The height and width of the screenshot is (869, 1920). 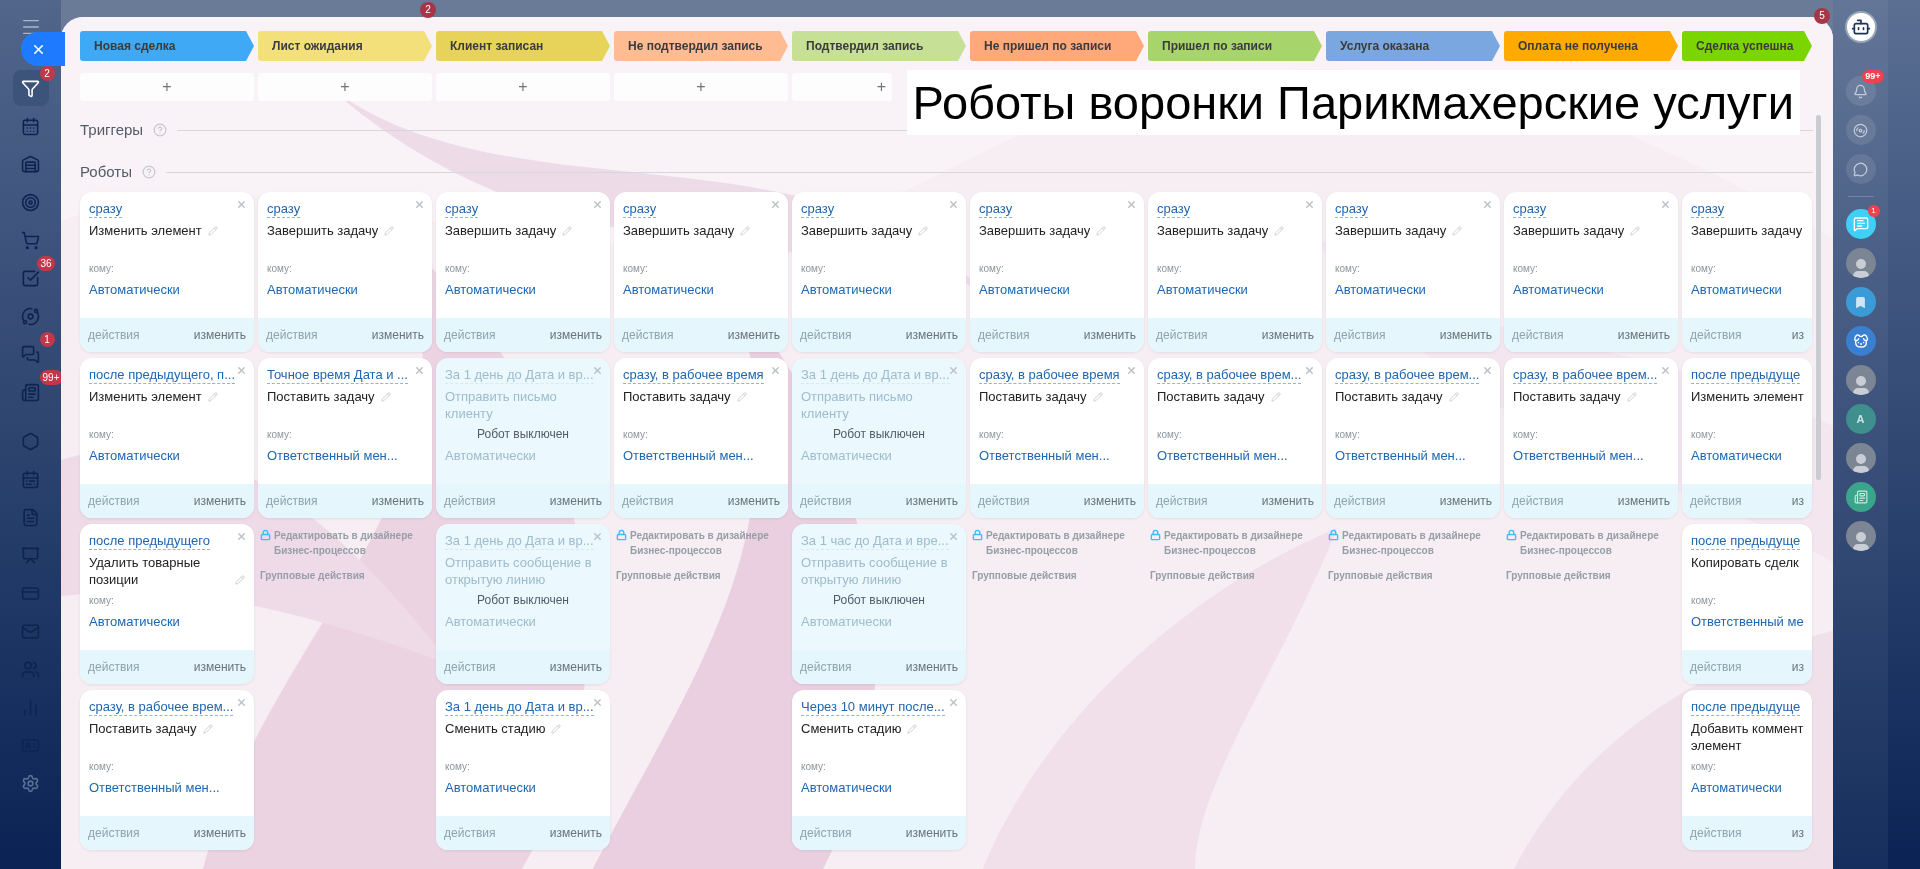 I want to click on timing-link: сразу, в рабочее время, so click(x=693, y=375).